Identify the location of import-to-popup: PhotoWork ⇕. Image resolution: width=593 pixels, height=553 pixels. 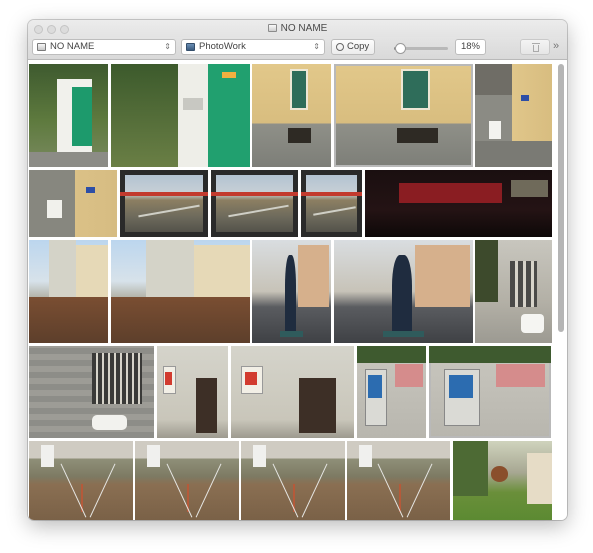
(253, 47).